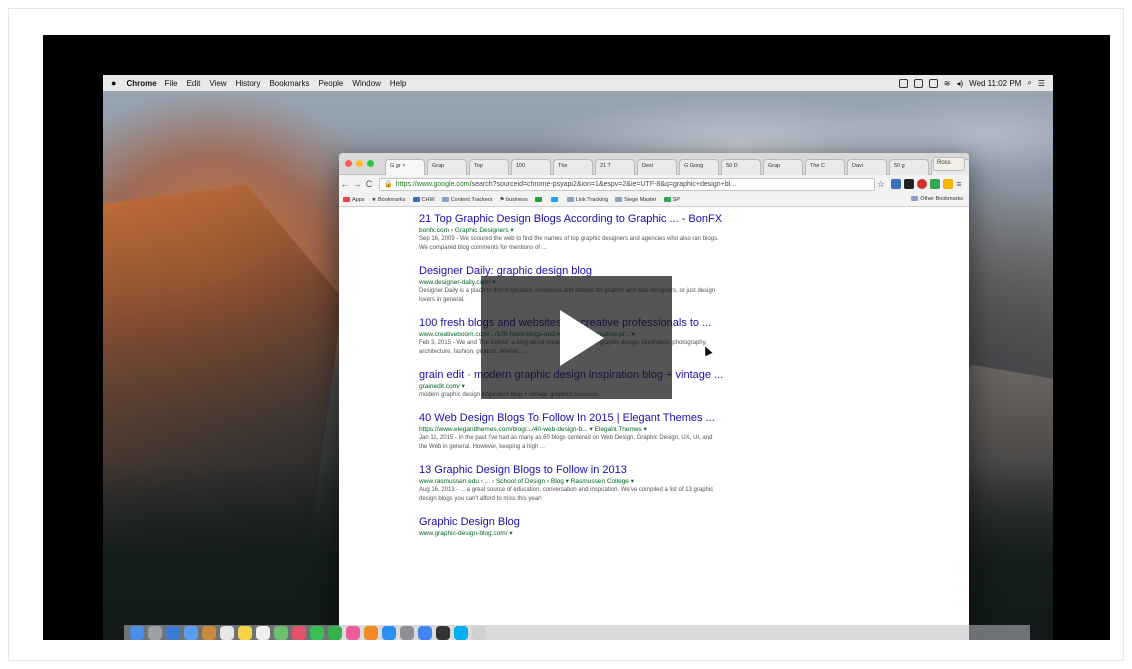 The image size is (1132, 669). I want to click on result-title-link: Graphic Design Blog, so click(579, 522).